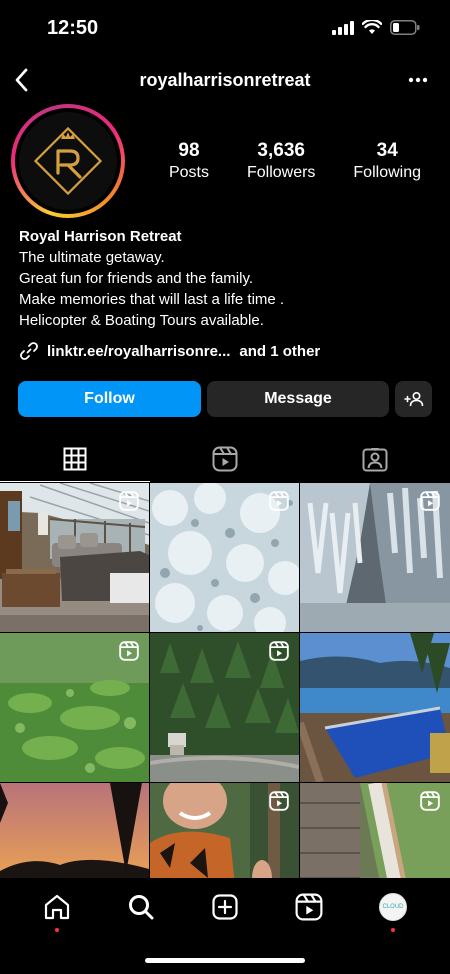  What do you see at coordinates (57, 907) in the screenshot?
I see `home-icon` at bounding box center [57, 907].